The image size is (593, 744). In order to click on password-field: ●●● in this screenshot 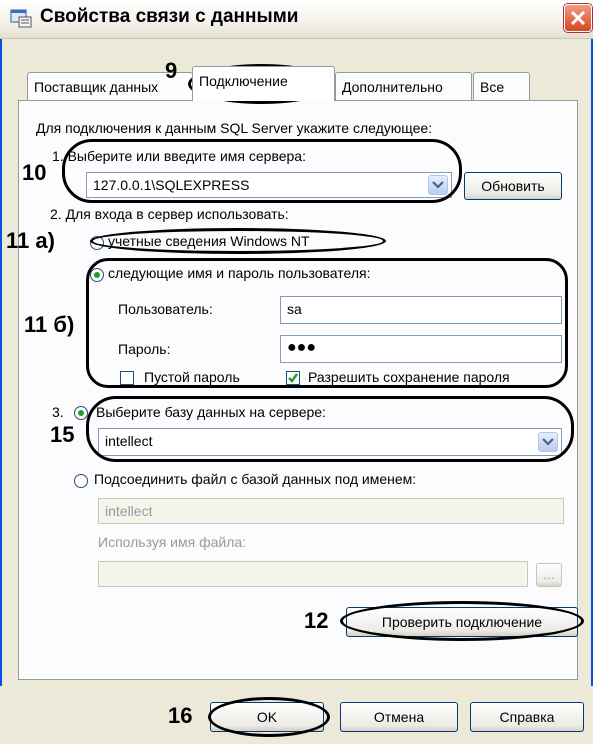, I will do `click(421, 349)`.